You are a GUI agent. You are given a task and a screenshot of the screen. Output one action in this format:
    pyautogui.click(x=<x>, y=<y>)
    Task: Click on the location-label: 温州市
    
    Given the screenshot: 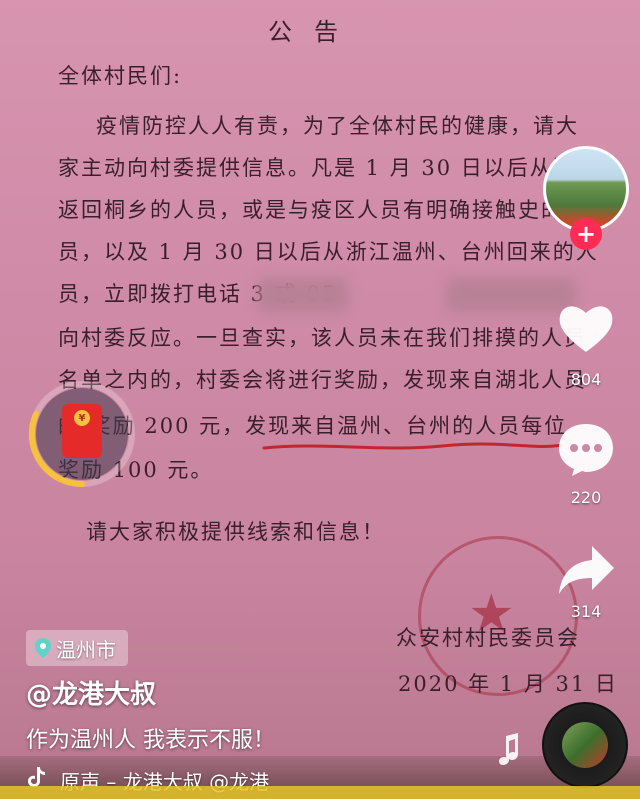 What is the action you would take?
    pyautogui.click(x=86, y=649)
    